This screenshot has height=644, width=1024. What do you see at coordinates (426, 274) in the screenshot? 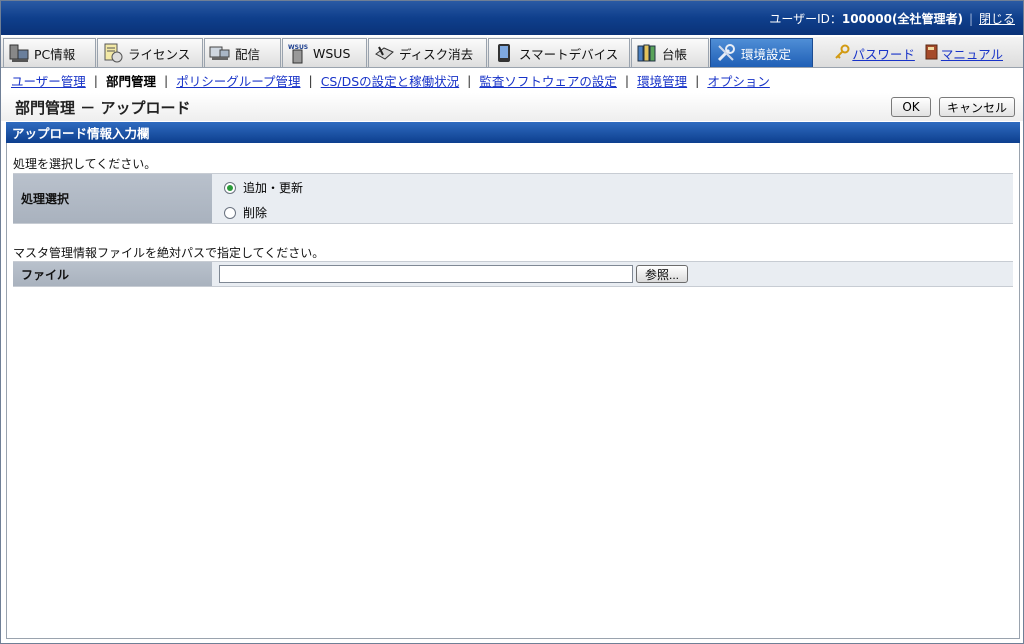
I see `file-path-input` at bounding box center [426, 274].